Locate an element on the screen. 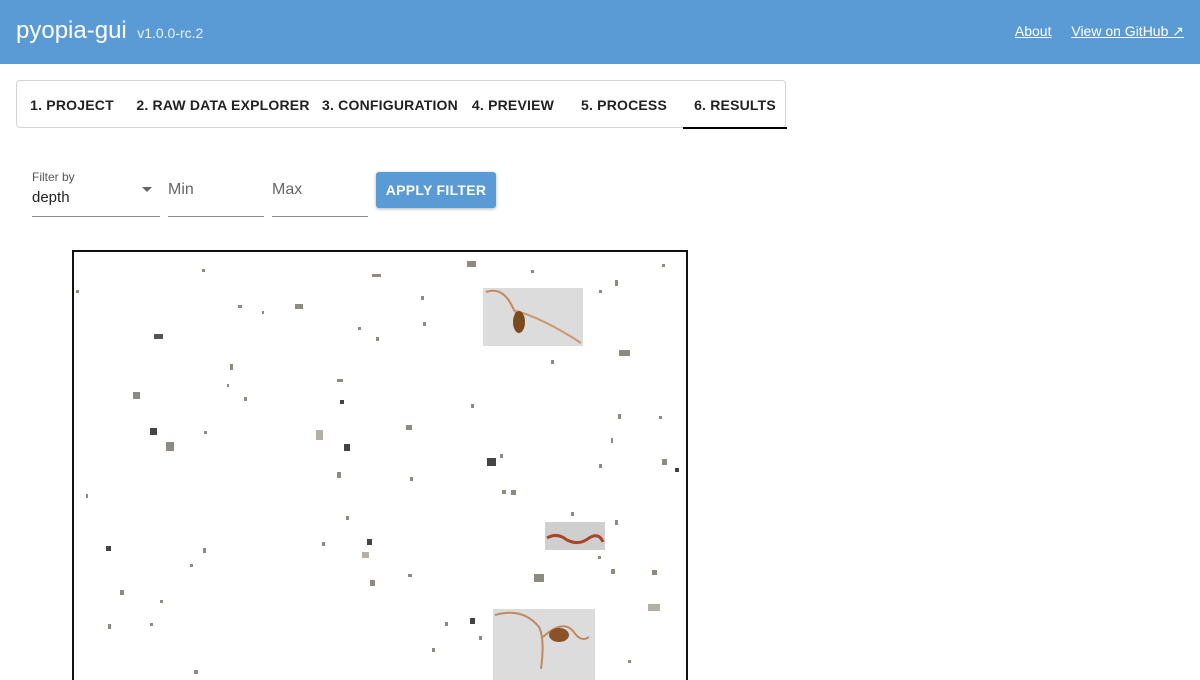  tab-configuration: 3. CONFIGURATION is located at coordinates (390, 105).